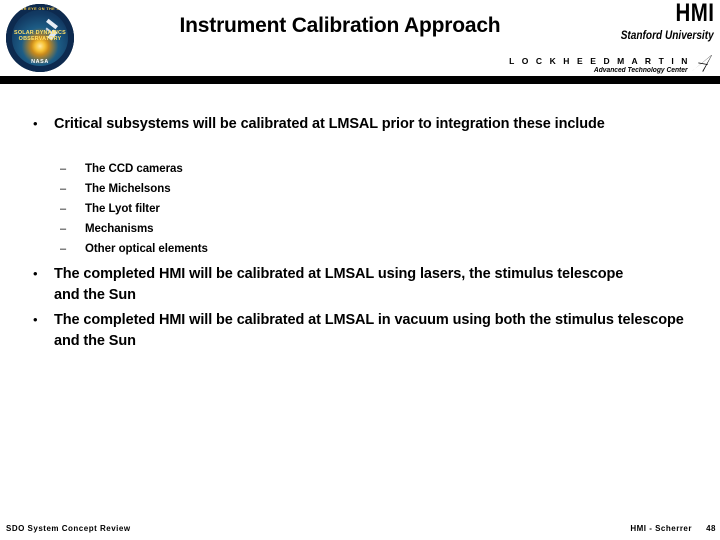  What do you see at coordinates (146, 249) in the screenshot?
I see `sub-bullet-text: Other optical elements` at bounding box center [146, 249].